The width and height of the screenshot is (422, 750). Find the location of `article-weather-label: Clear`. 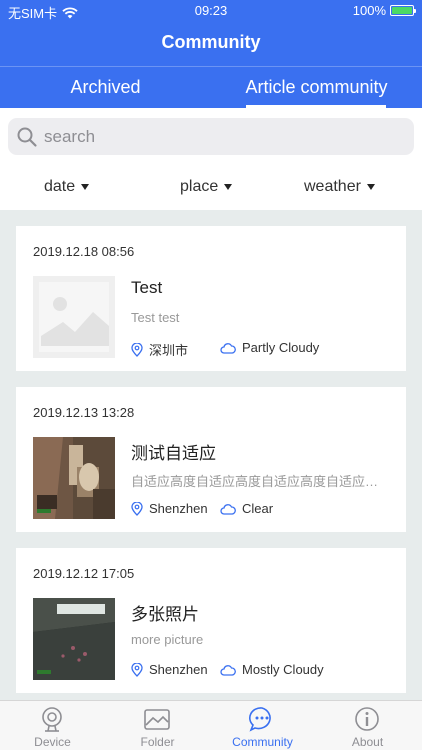

article-weather-label: Clear is located at coordinates (258, 508).